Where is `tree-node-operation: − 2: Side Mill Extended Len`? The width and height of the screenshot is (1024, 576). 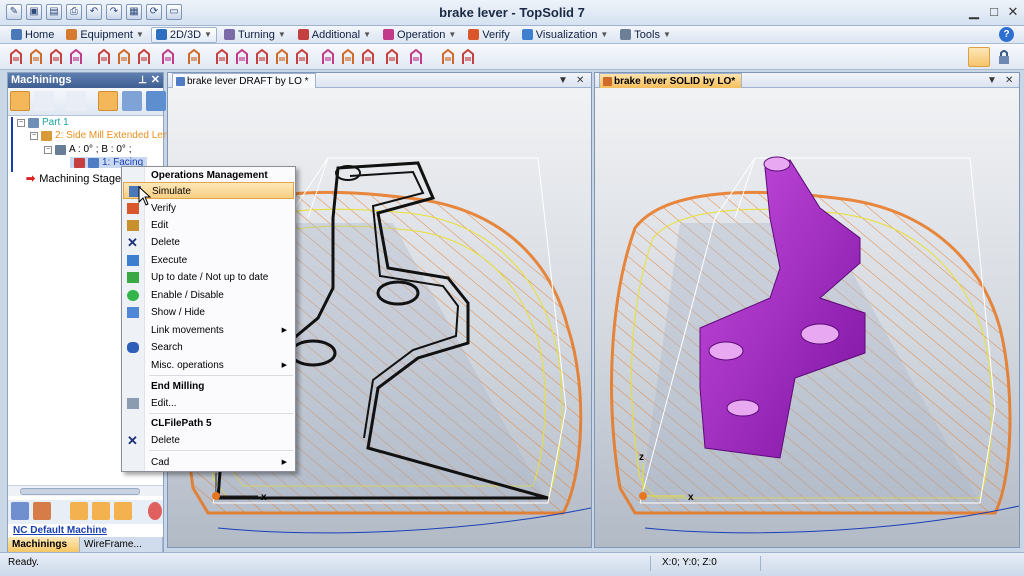
tree-node-operation: − 2: Side Mill Extended Len is located at coordinates (99, 135).